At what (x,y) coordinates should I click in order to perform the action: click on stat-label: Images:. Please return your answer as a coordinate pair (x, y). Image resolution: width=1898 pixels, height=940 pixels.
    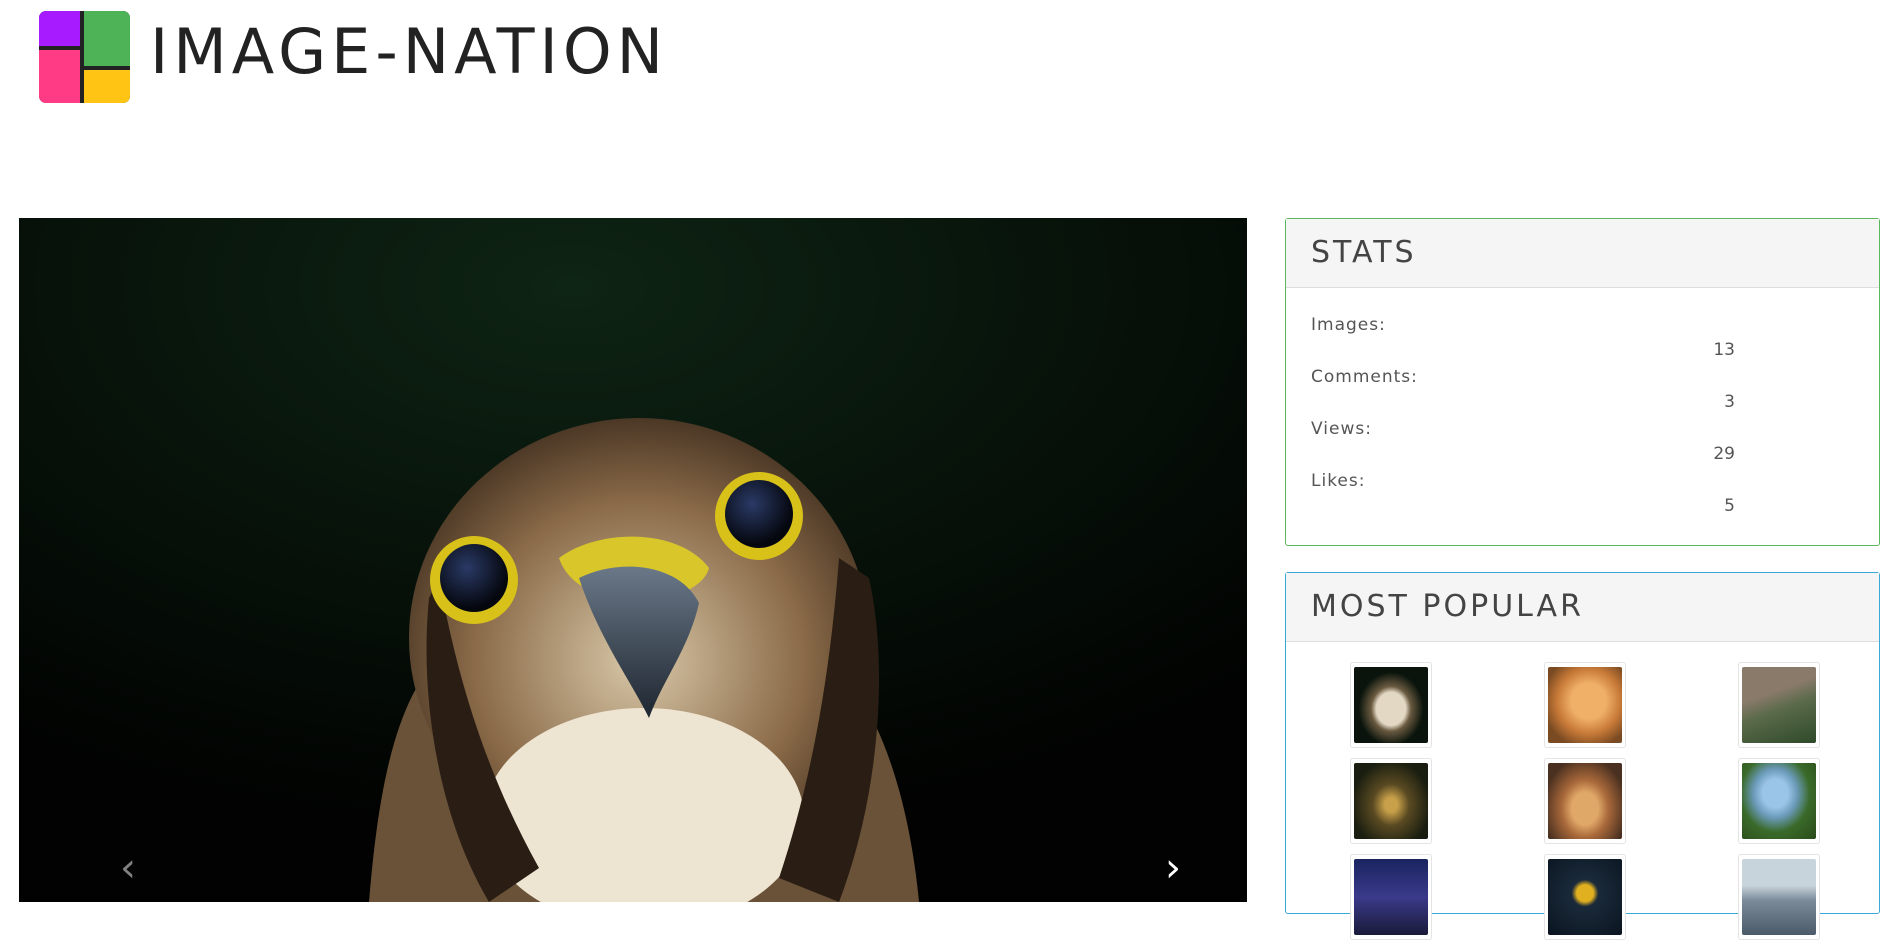
    Looking at the image, I should click on (1348, 325).